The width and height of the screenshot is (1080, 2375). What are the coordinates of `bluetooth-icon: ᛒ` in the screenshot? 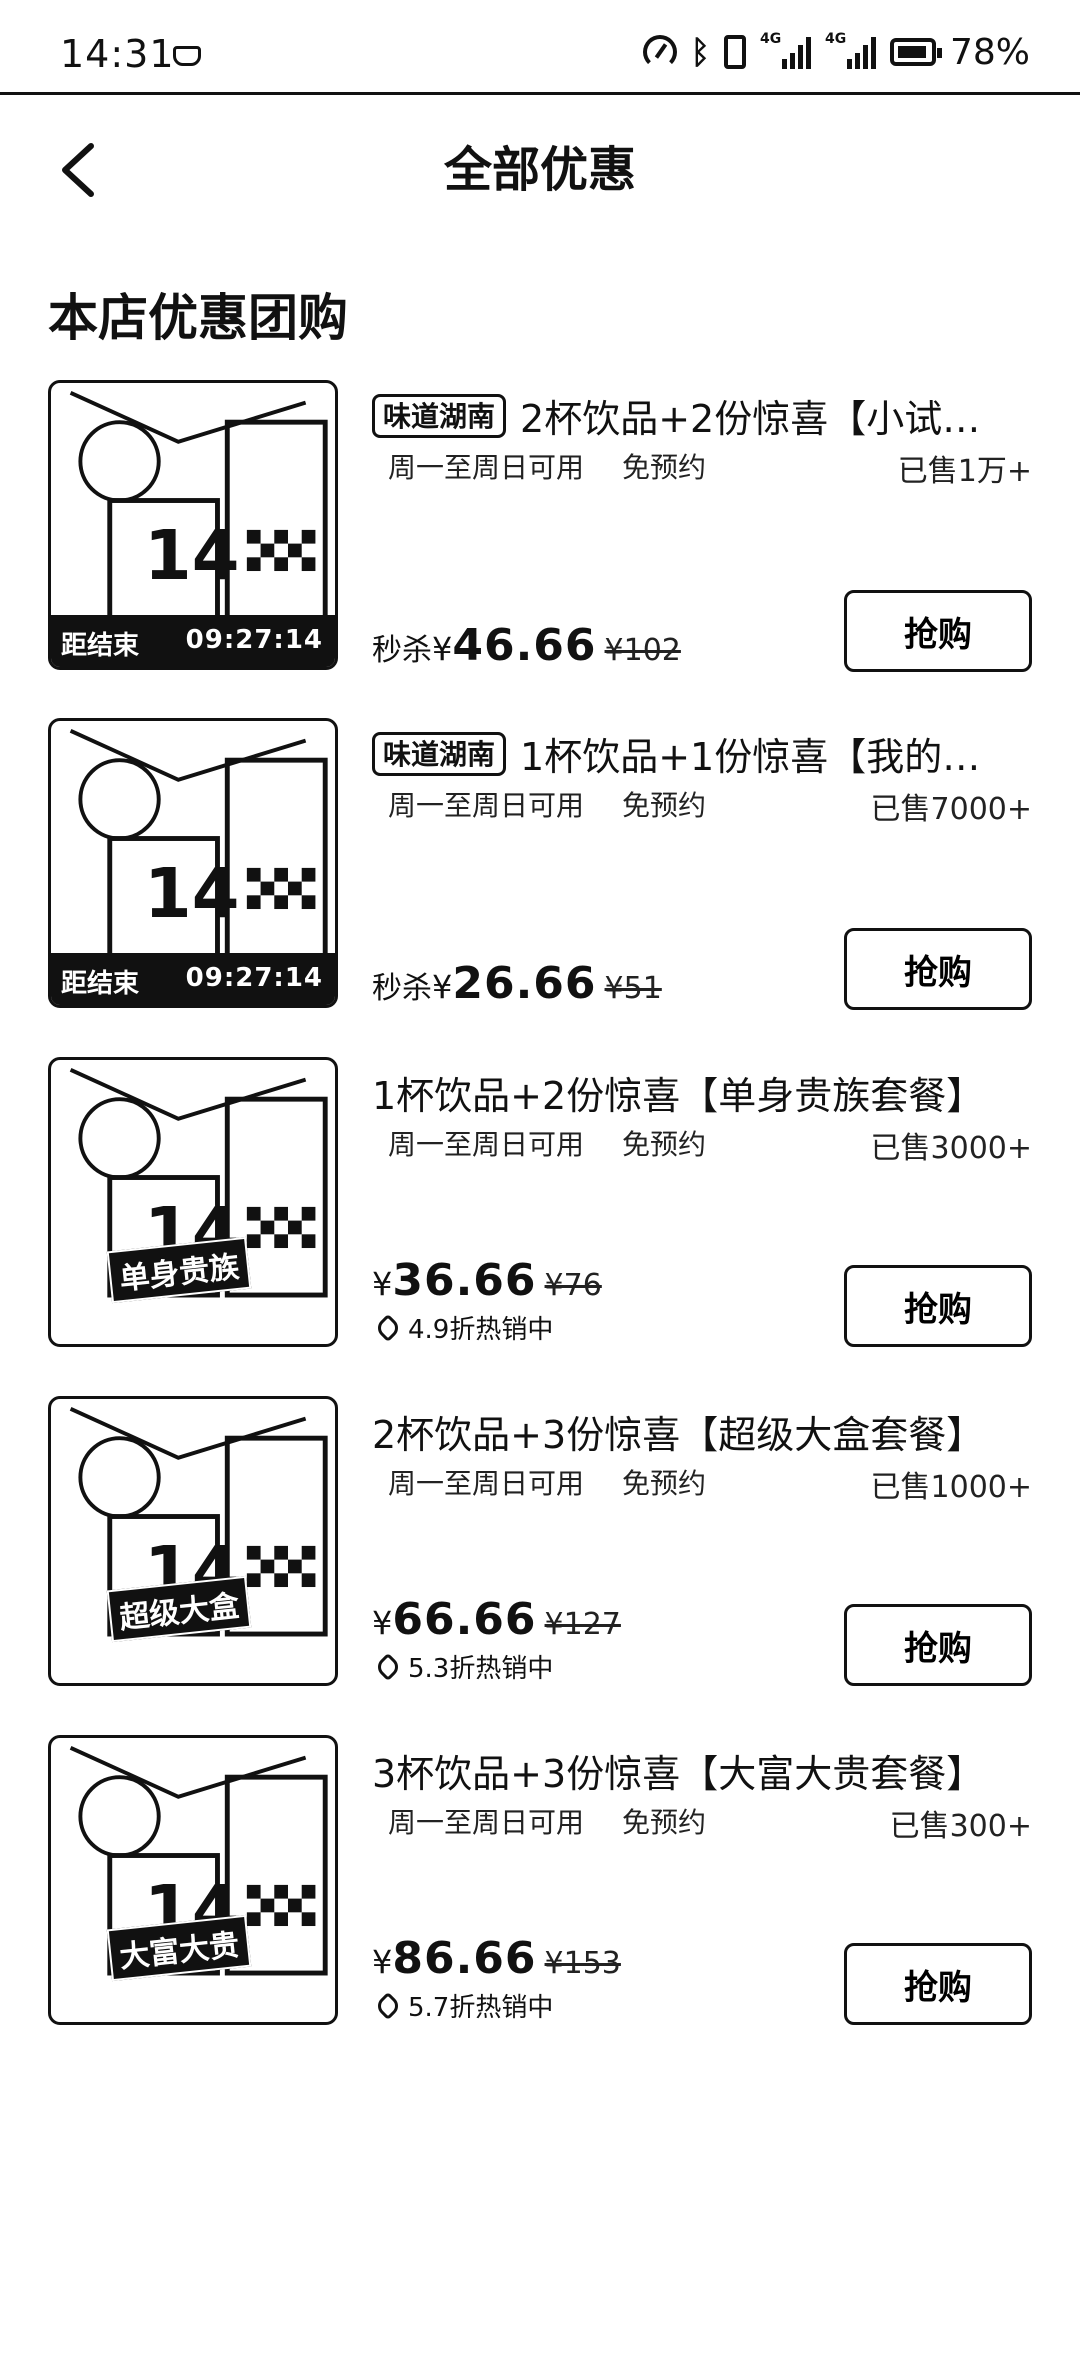 It's located at (700, 52).